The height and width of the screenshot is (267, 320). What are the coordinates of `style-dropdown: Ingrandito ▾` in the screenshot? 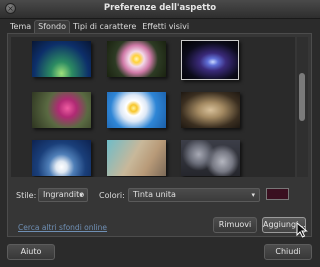 It's located at (63, 195).